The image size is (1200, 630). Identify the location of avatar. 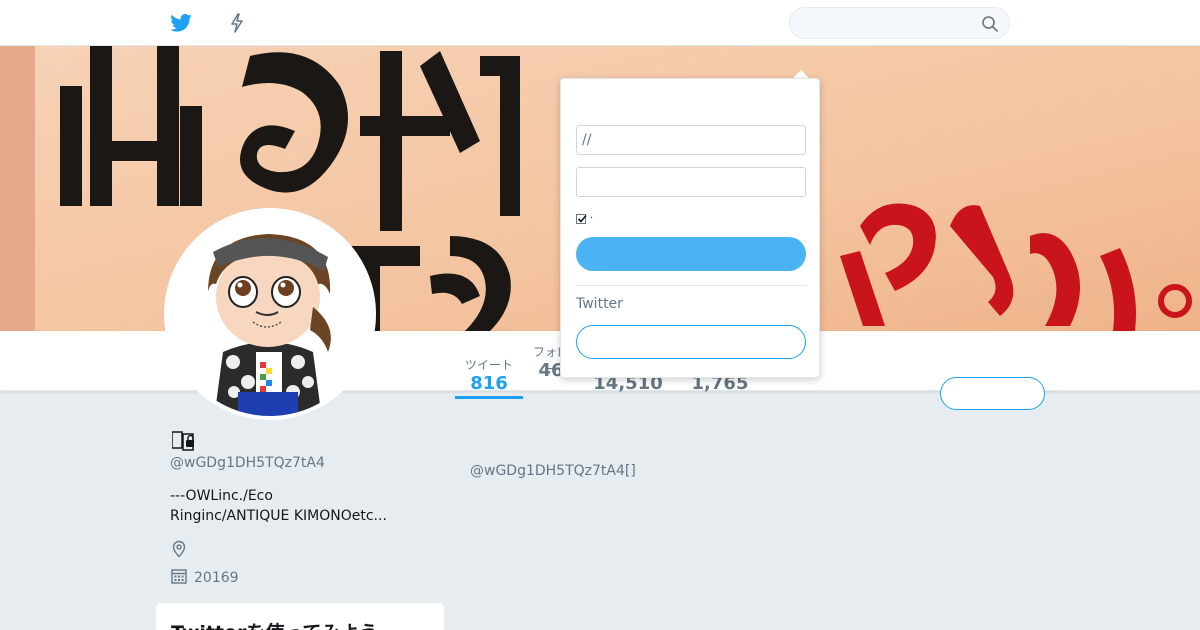
(270, 314).